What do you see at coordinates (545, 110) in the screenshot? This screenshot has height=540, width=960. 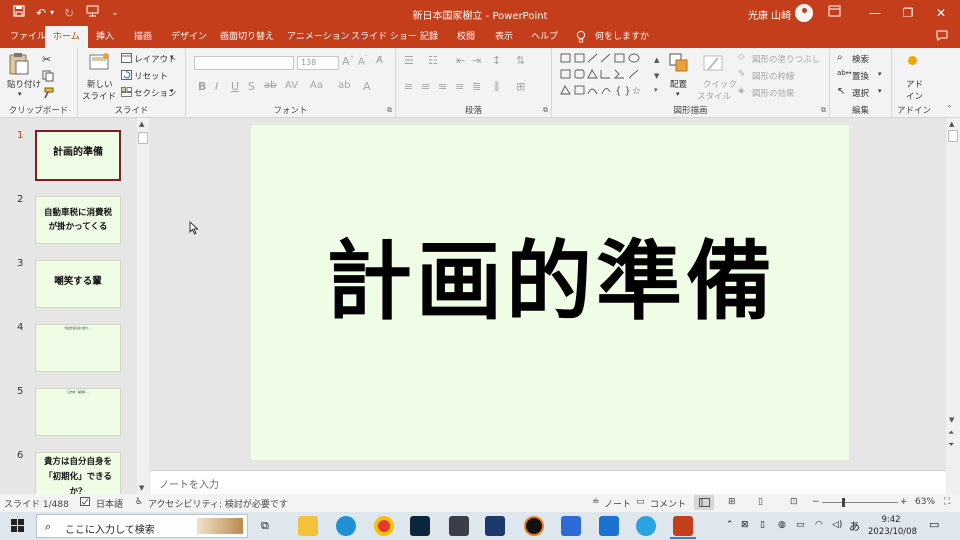 I see `paragraph-dialog-launcher-icon: ⧉` at bounding box center [545, 110].